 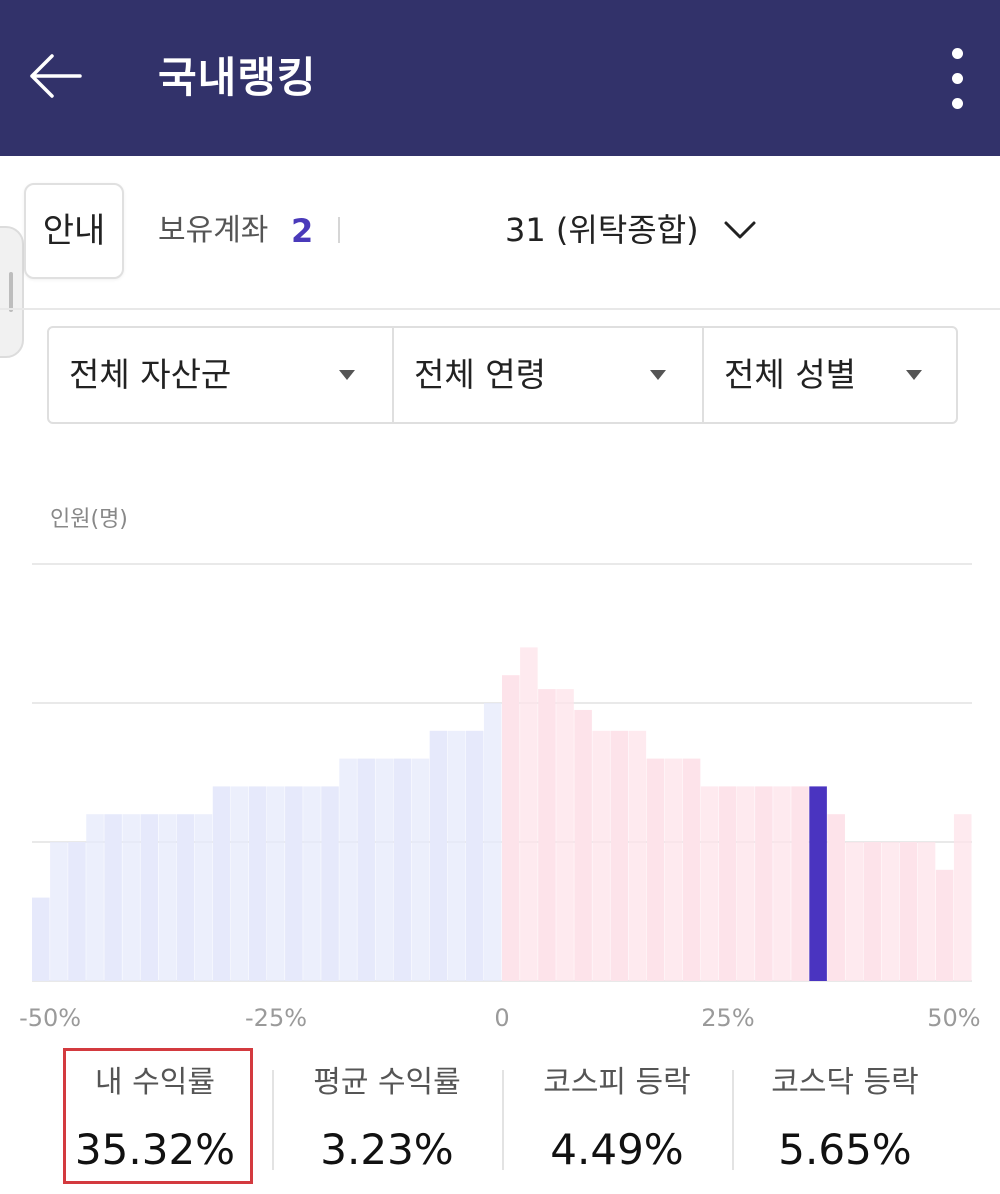 What do you see at coordinates (501, 1018) in the screenshot?
I see `x-tick-label: 0` at bounding box center [501, 1018].